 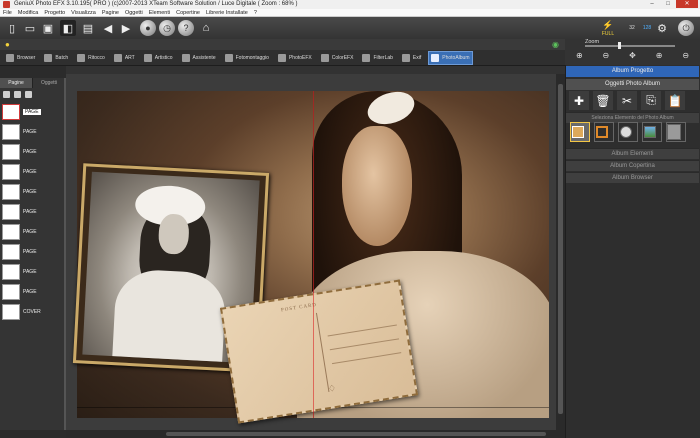 I want to click on zoom-out-icon: ⊖, so click(x=606, y=55).